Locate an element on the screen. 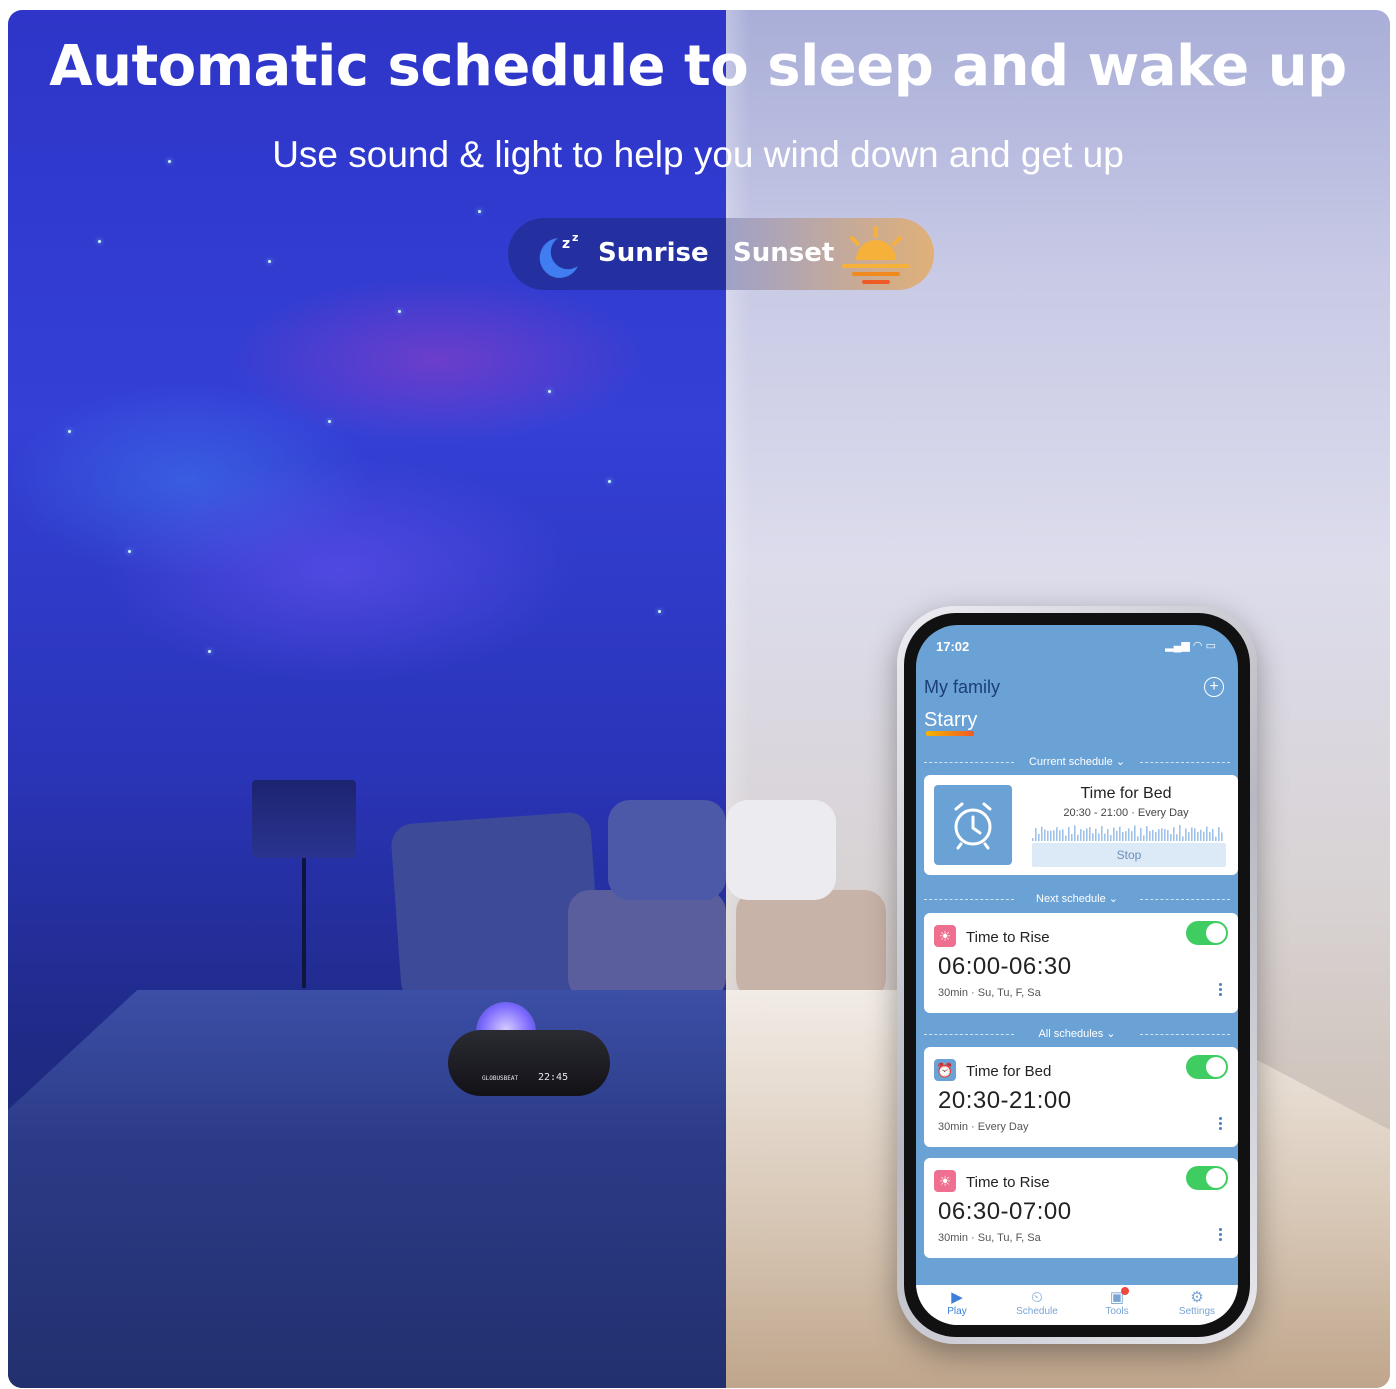  add-device-button: + is located at coordinates (1214, 687).